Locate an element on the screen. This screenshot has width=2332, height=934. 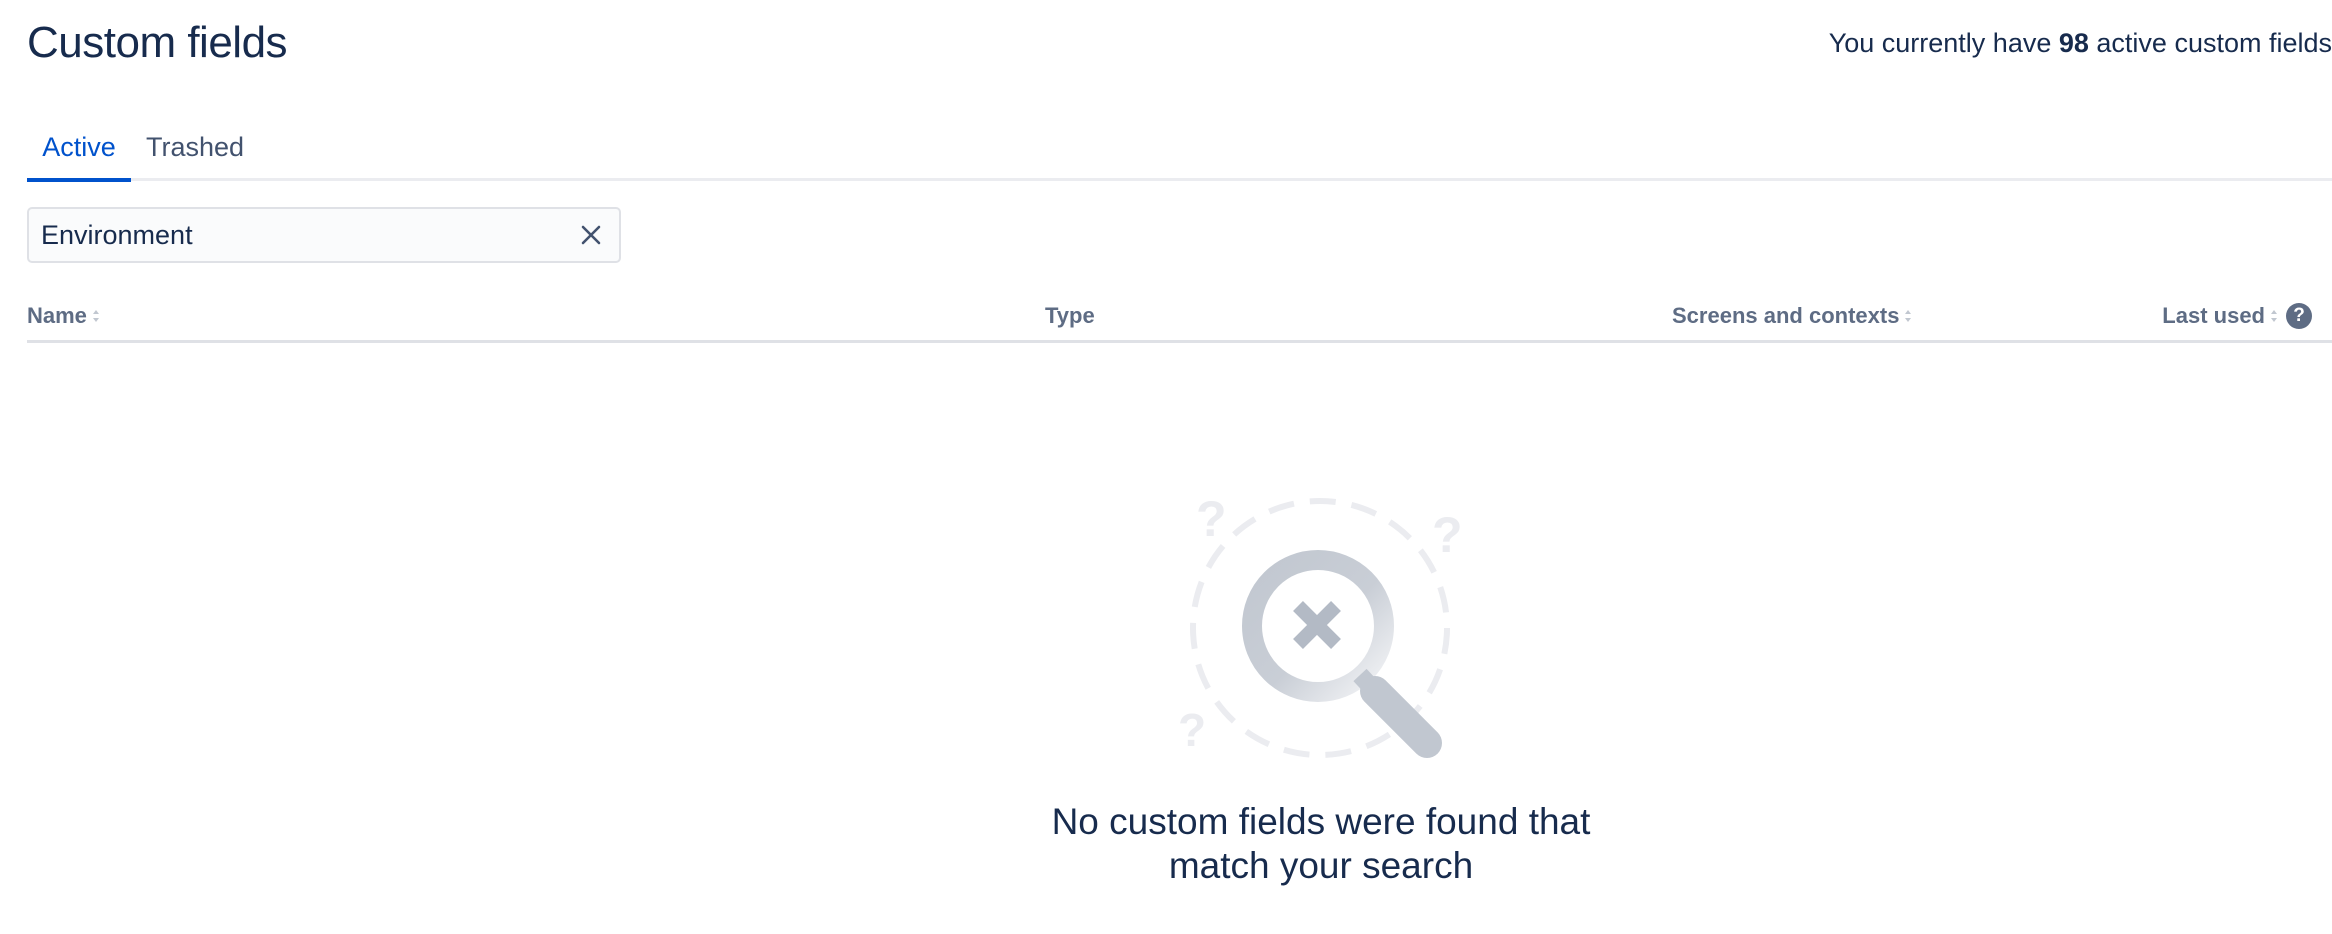
help-icon: ? is located at coordinates (2299, 316).